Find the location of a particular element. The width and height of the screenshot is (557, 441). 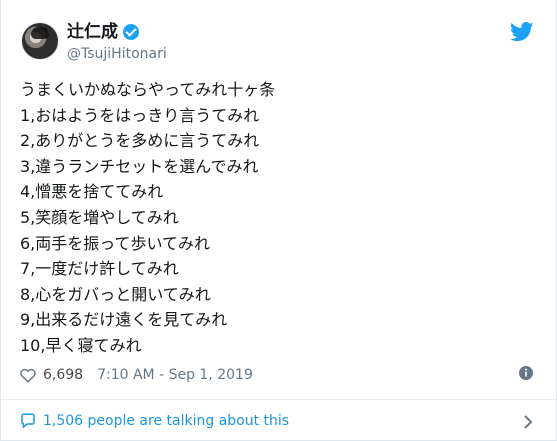

speech-bubble-icon is located at coordinates (28, 421).